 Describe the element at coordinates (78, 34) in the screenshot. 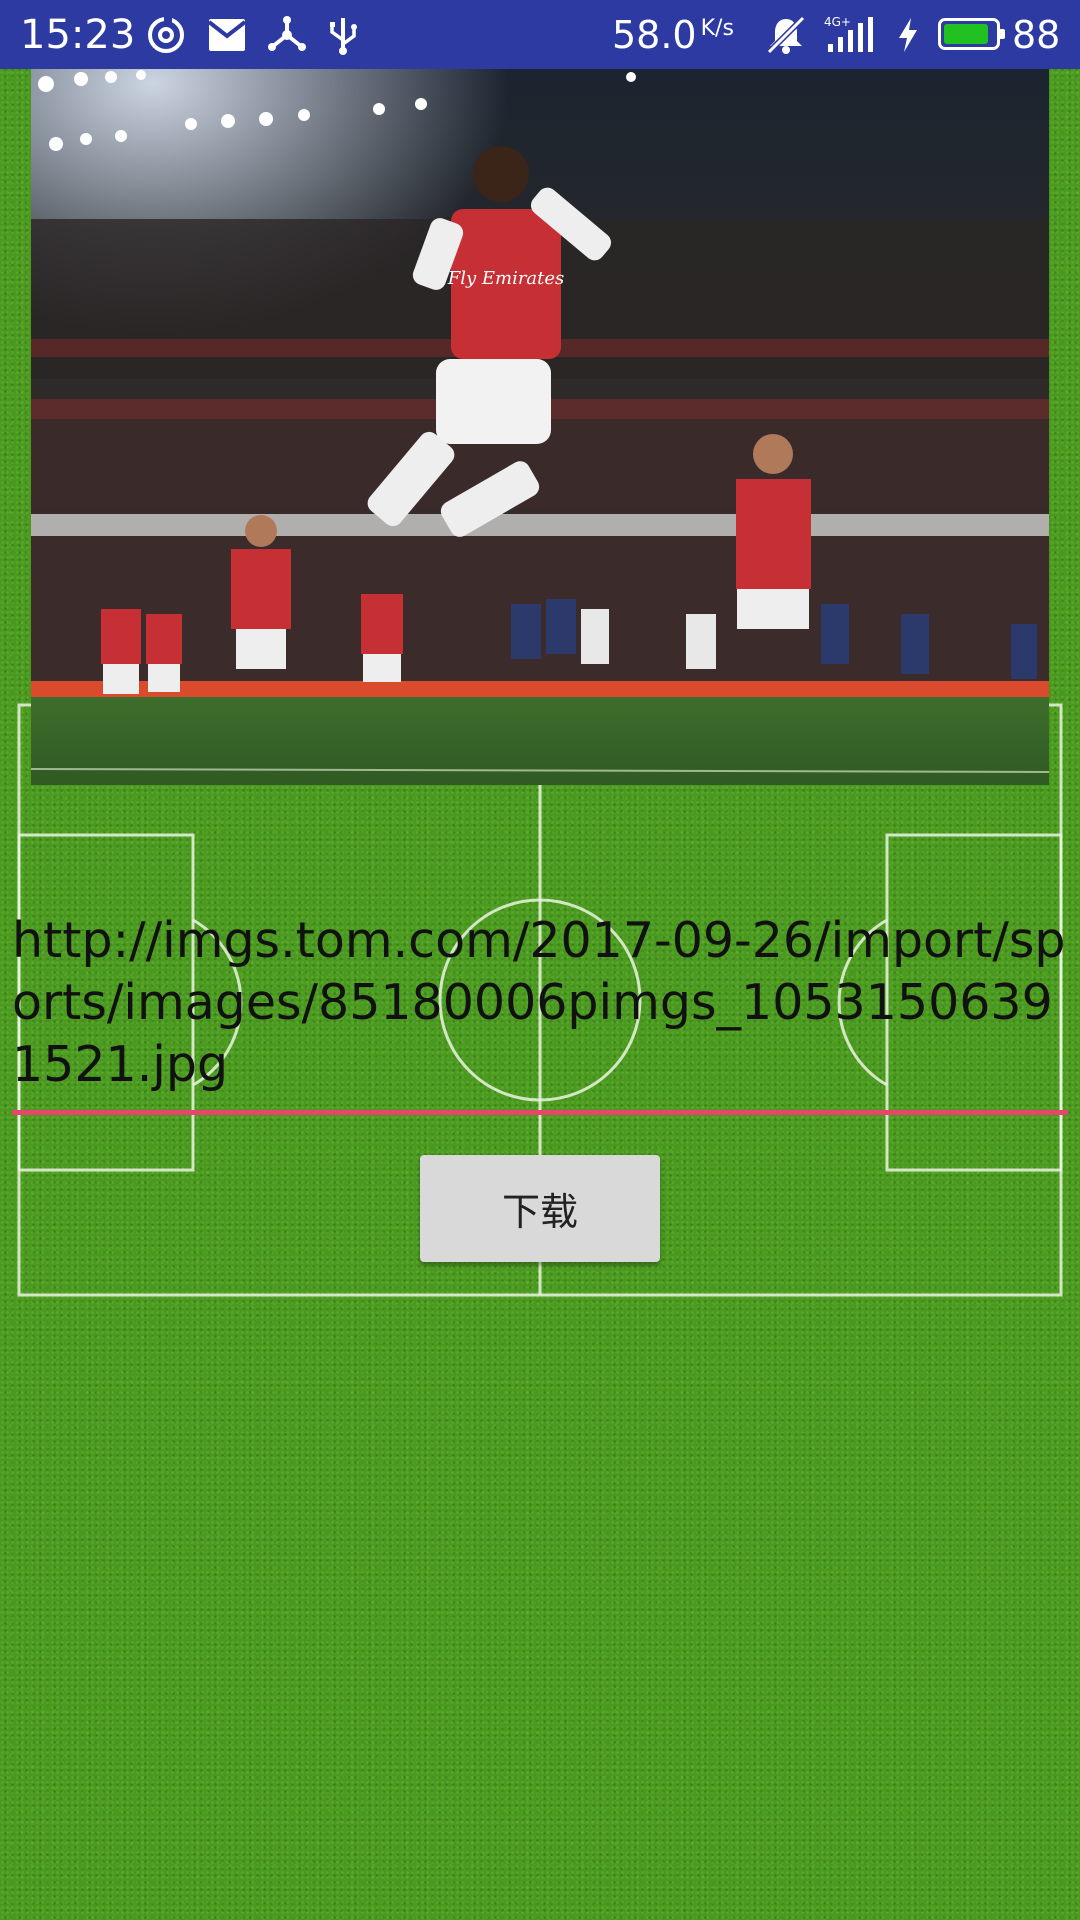

I see `status-time: 15:23` at that location.